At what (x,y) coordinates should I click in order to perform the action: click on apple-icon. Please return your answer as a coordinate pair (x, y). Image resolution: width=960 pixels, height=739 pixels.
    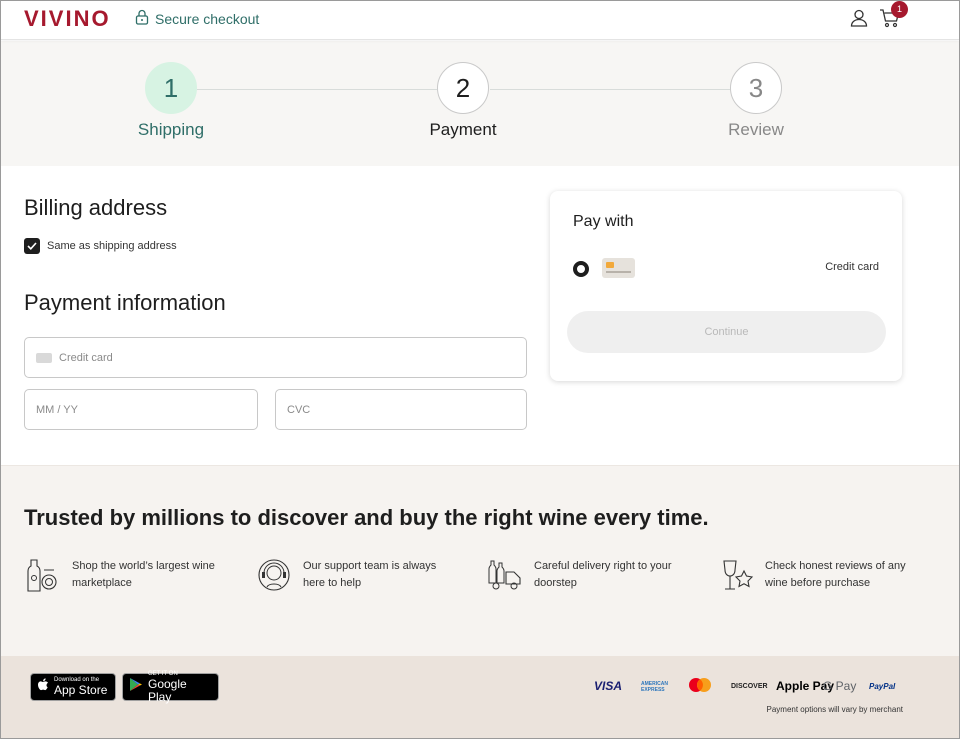
    Looking at the image, I should click on (43, 687).